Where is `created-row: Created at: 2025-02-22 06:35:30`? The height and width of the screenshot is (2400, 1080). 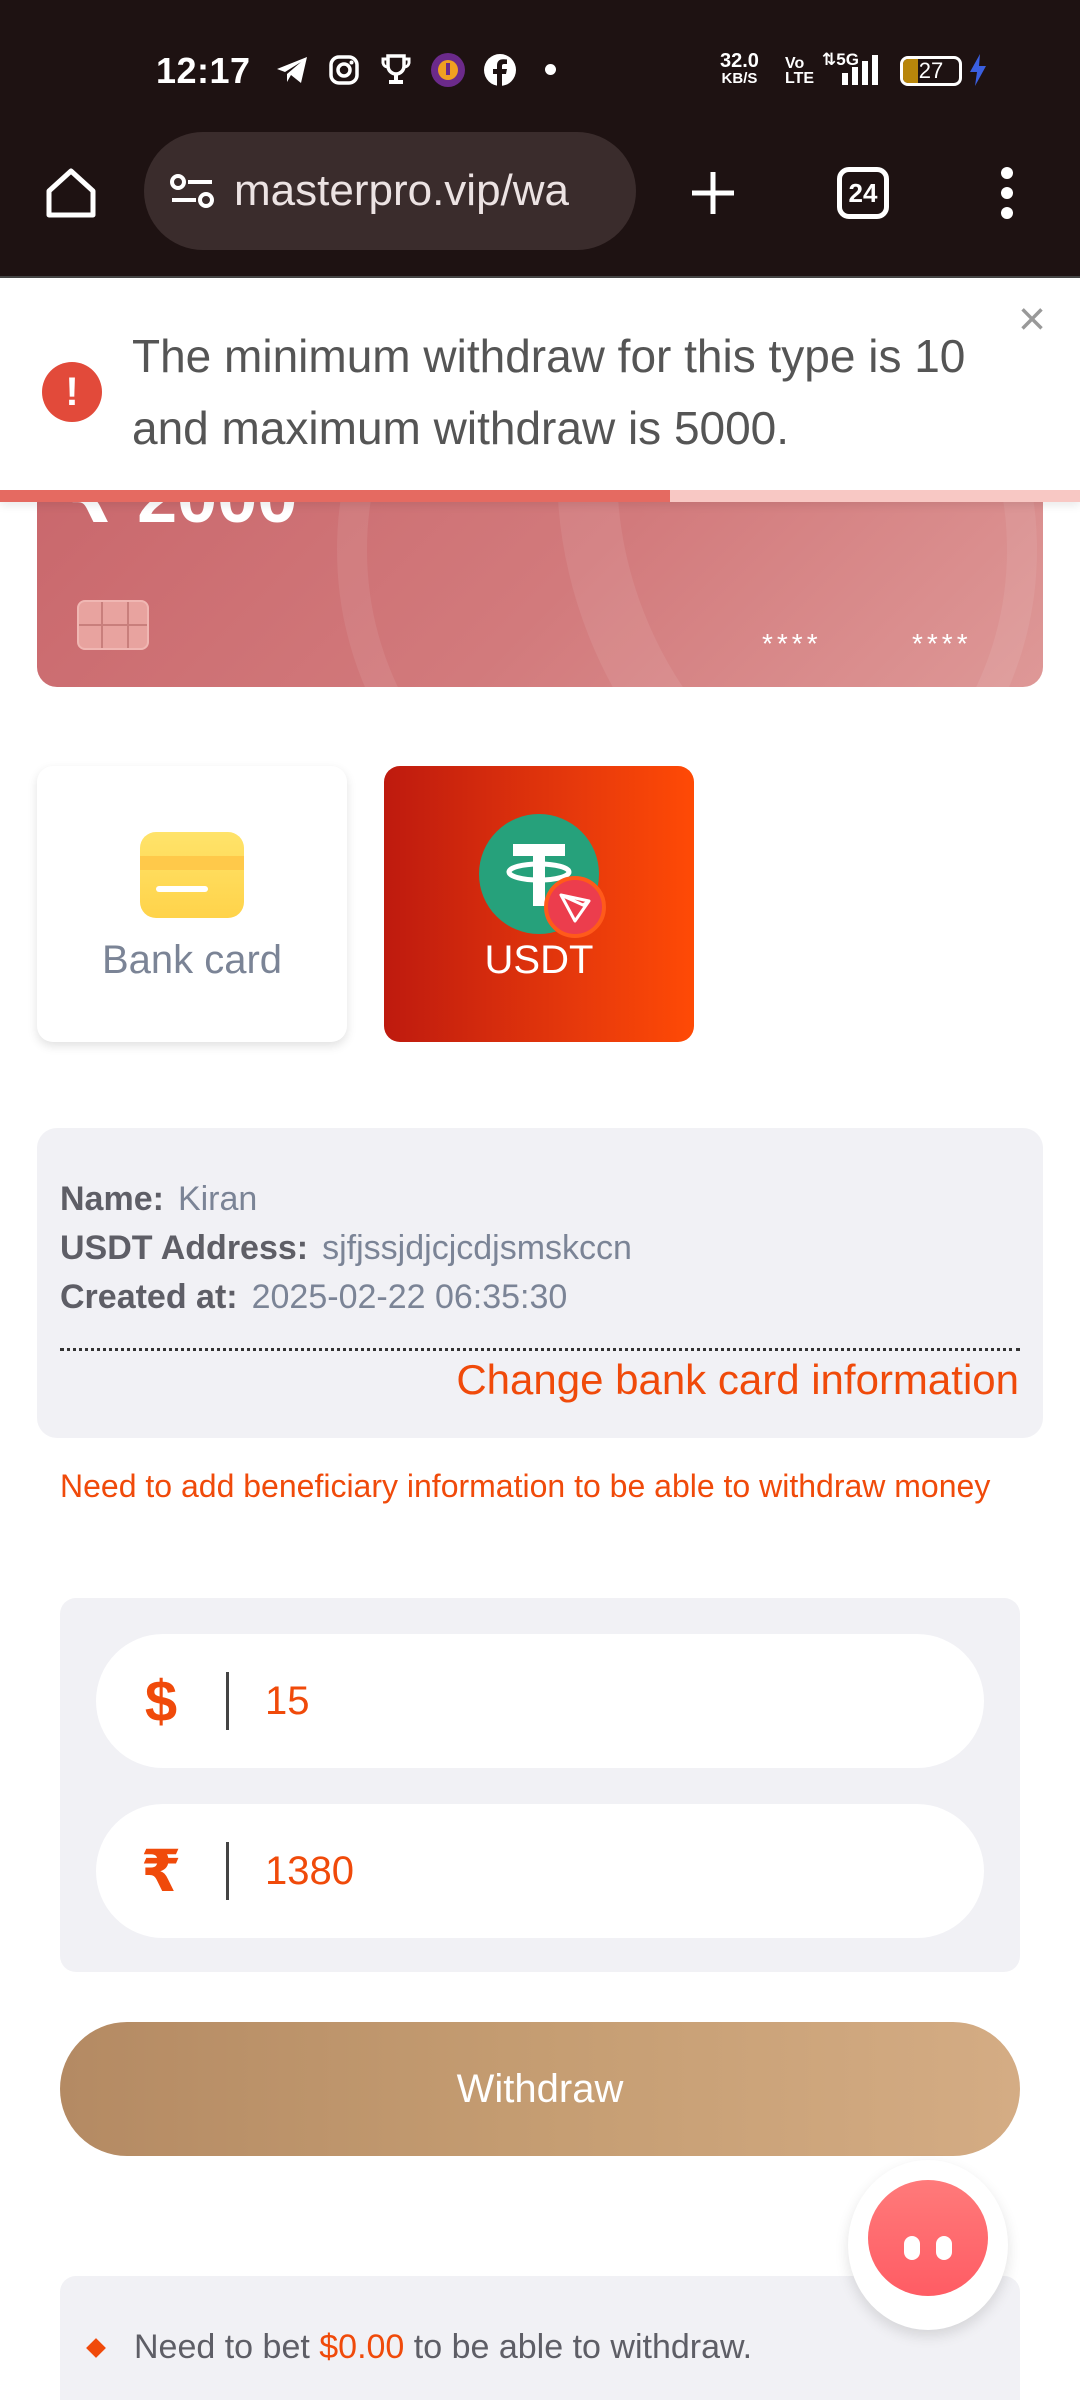
created-row: Created at: 2025-02-22 06:35:30 is located at coordinates (313, 1297).